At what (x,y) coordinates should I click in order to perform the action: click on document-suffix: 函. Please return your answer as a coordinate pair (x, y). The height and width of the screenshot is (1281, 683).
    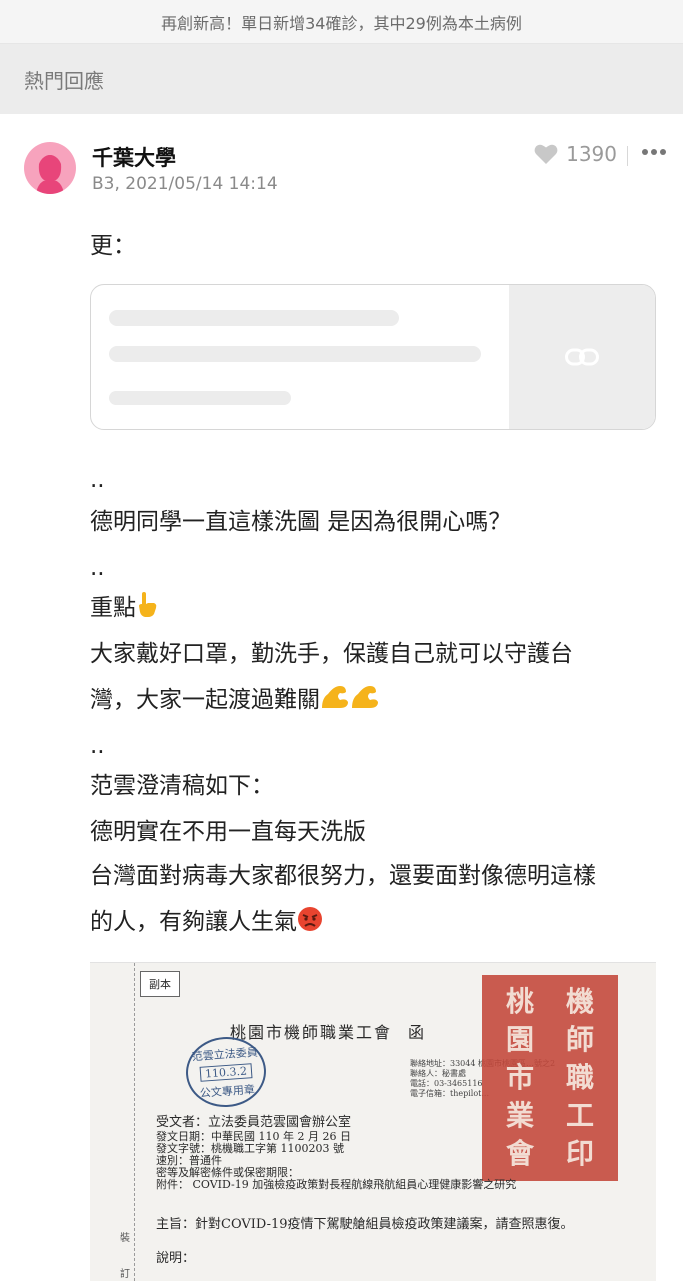
    Looking at the image, I should click on (416, 1032).